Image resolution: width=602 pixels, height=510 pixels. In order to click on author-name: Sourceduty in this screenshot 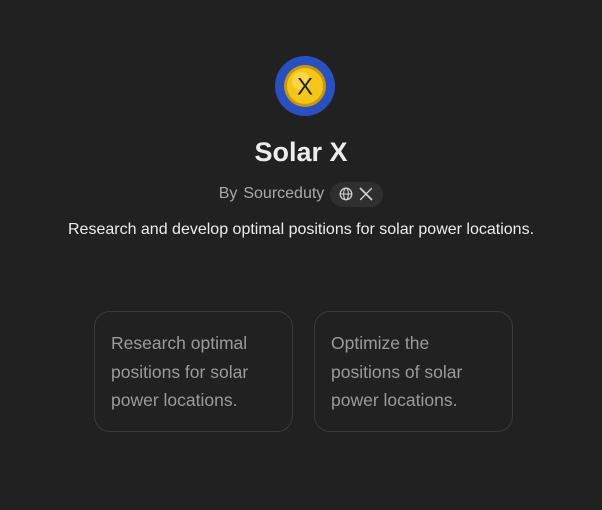, I will do `click(284, 193)`.